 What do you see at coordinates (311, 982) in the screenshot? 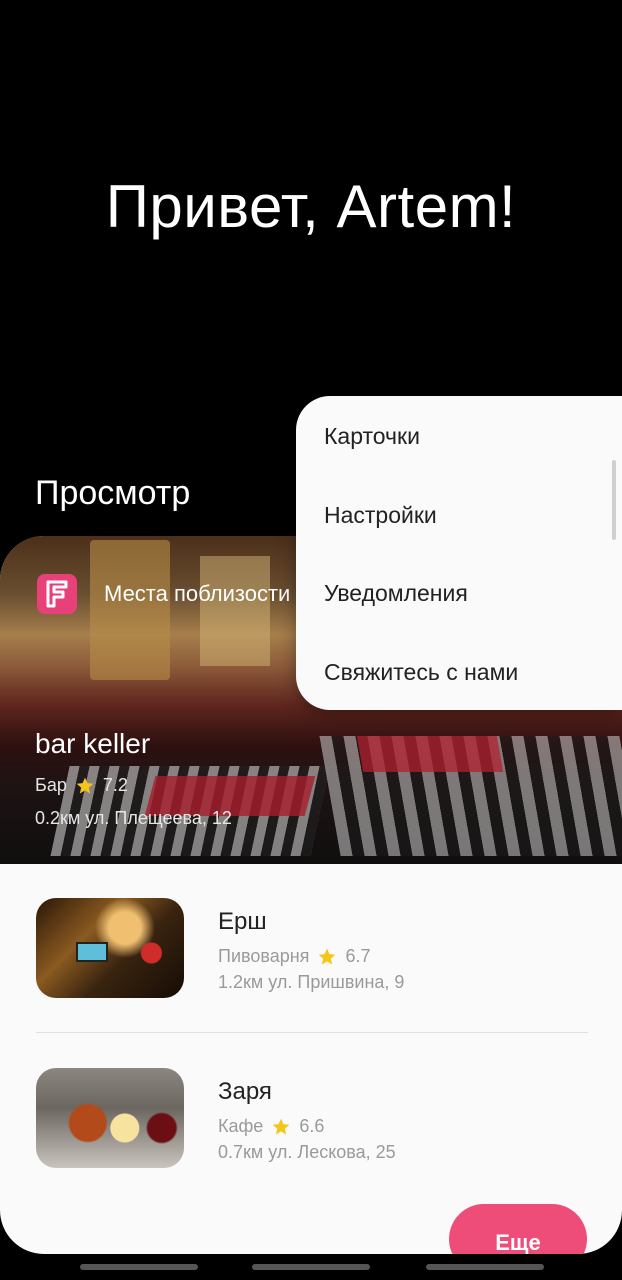
I see `place-address: 1.2км ул. Пришвина, 9` at bounding box center [311, 982].